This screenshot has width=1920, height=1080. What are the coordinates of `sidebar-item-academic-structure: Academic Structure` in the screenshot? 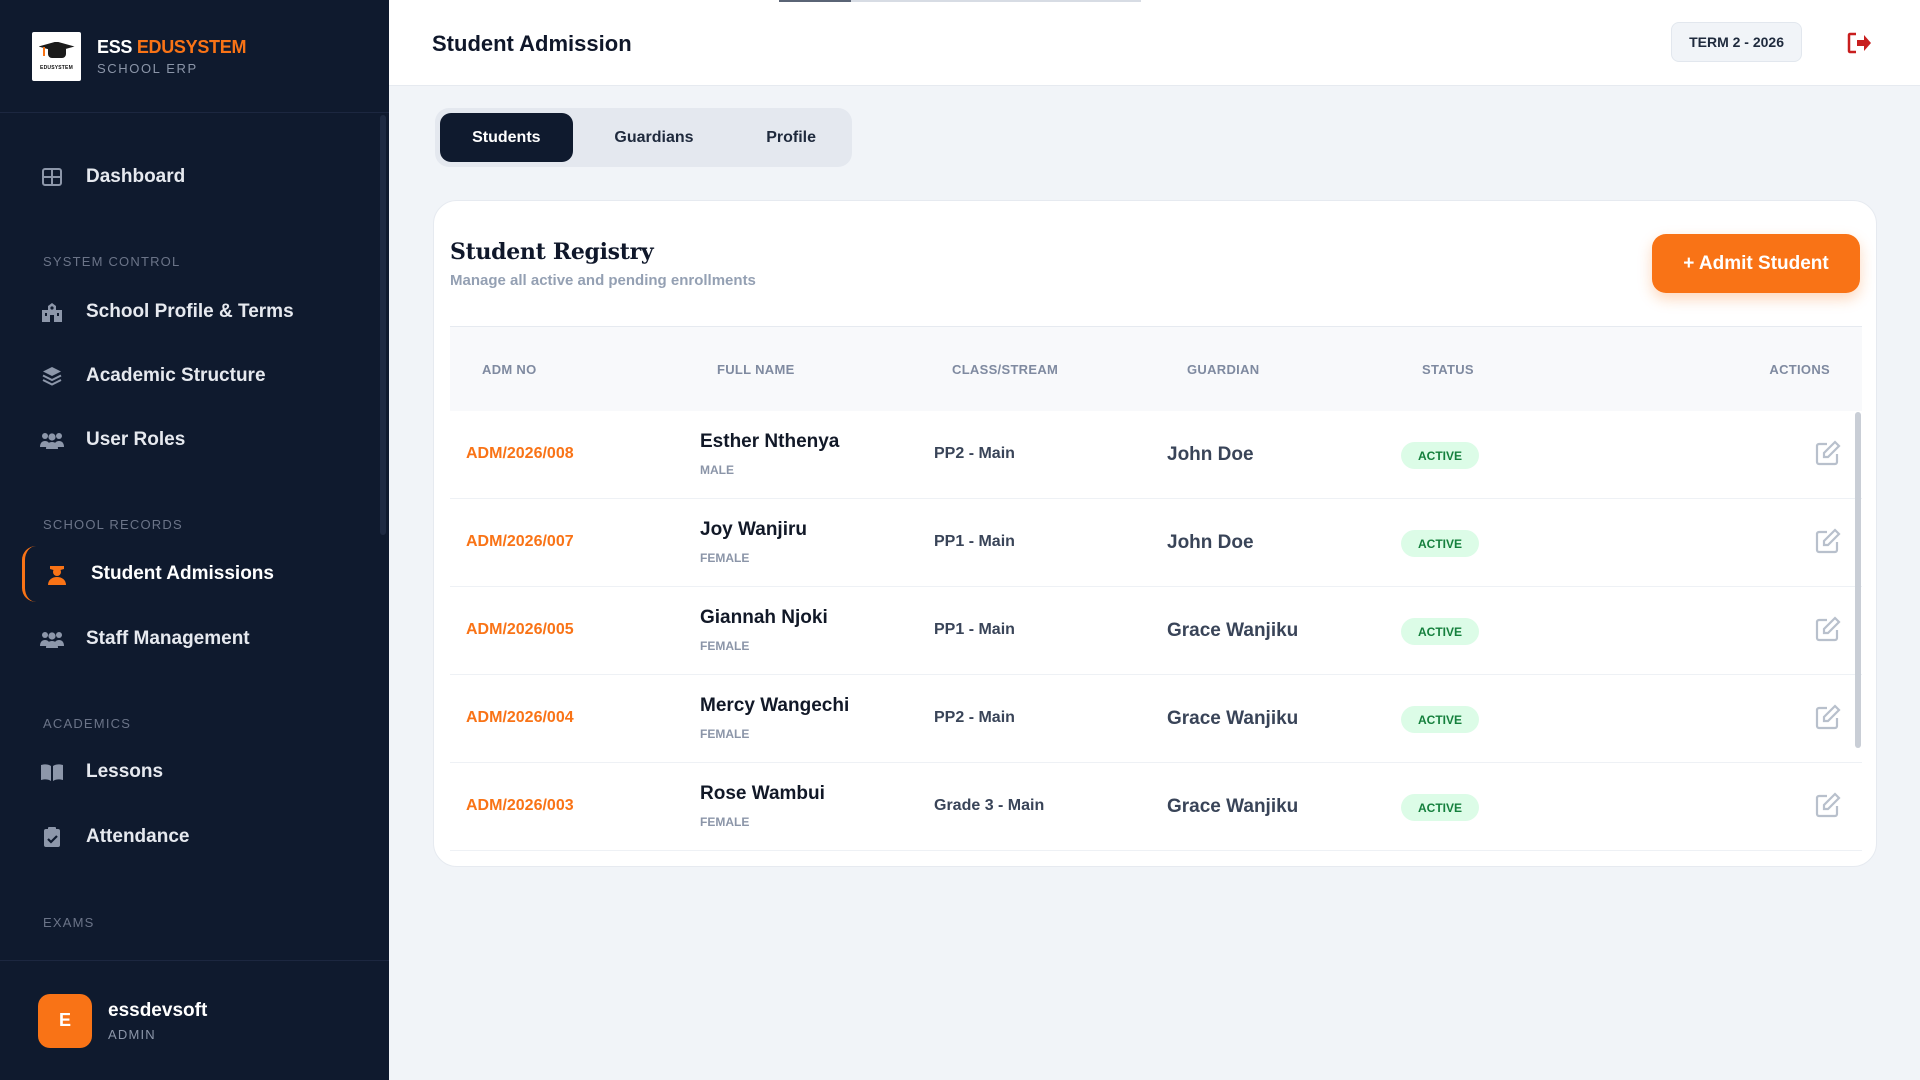 It's located at (153, 376).